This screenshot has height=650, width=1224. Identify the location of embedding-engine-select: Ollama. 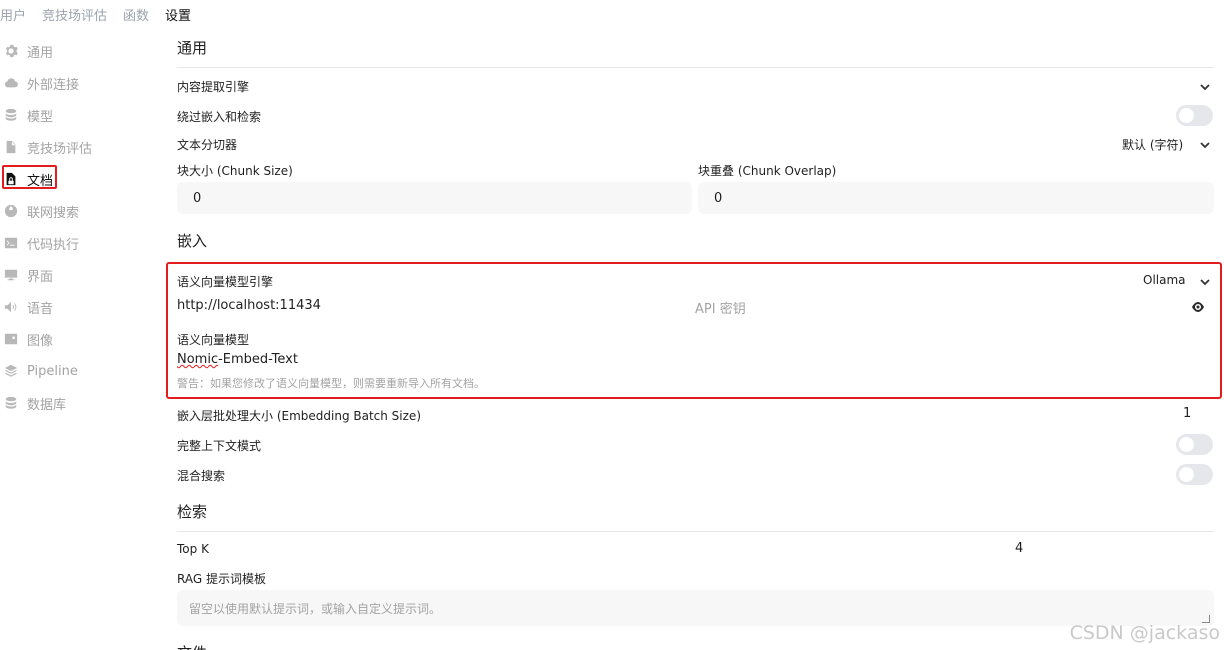
(1164, 280).